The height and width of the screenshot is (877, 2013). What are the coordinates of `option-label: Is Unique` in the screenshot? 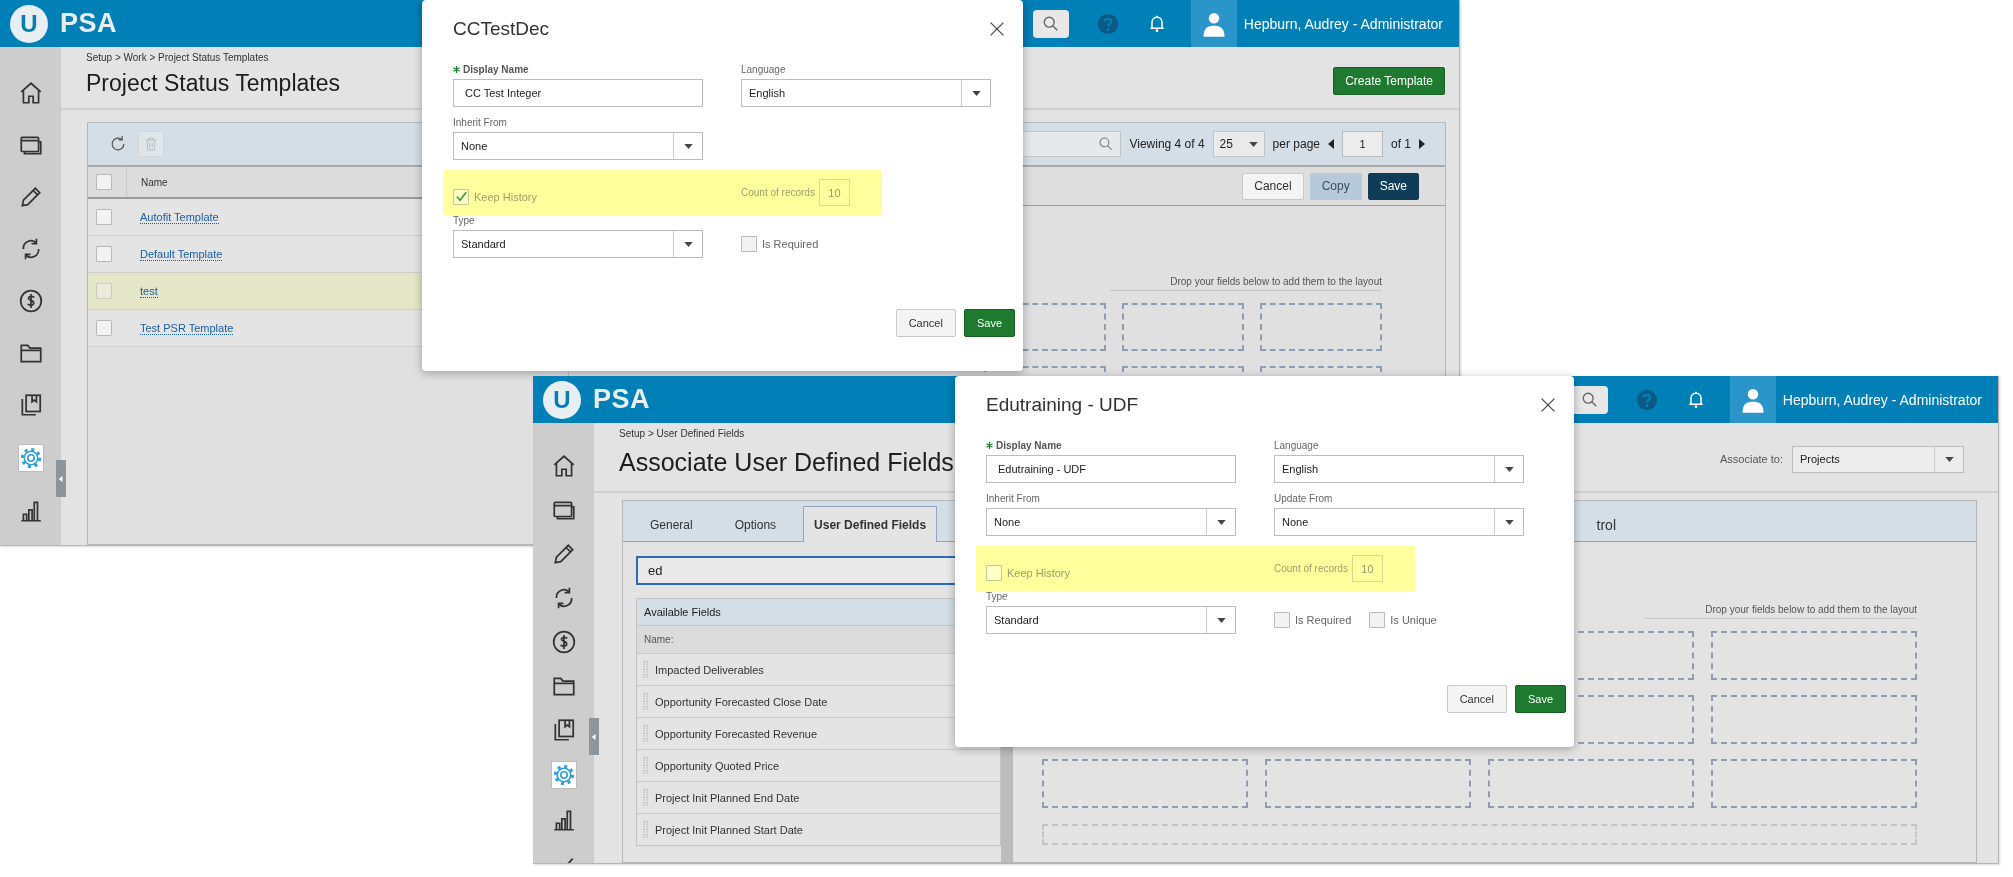 It's located at (1413, 620).